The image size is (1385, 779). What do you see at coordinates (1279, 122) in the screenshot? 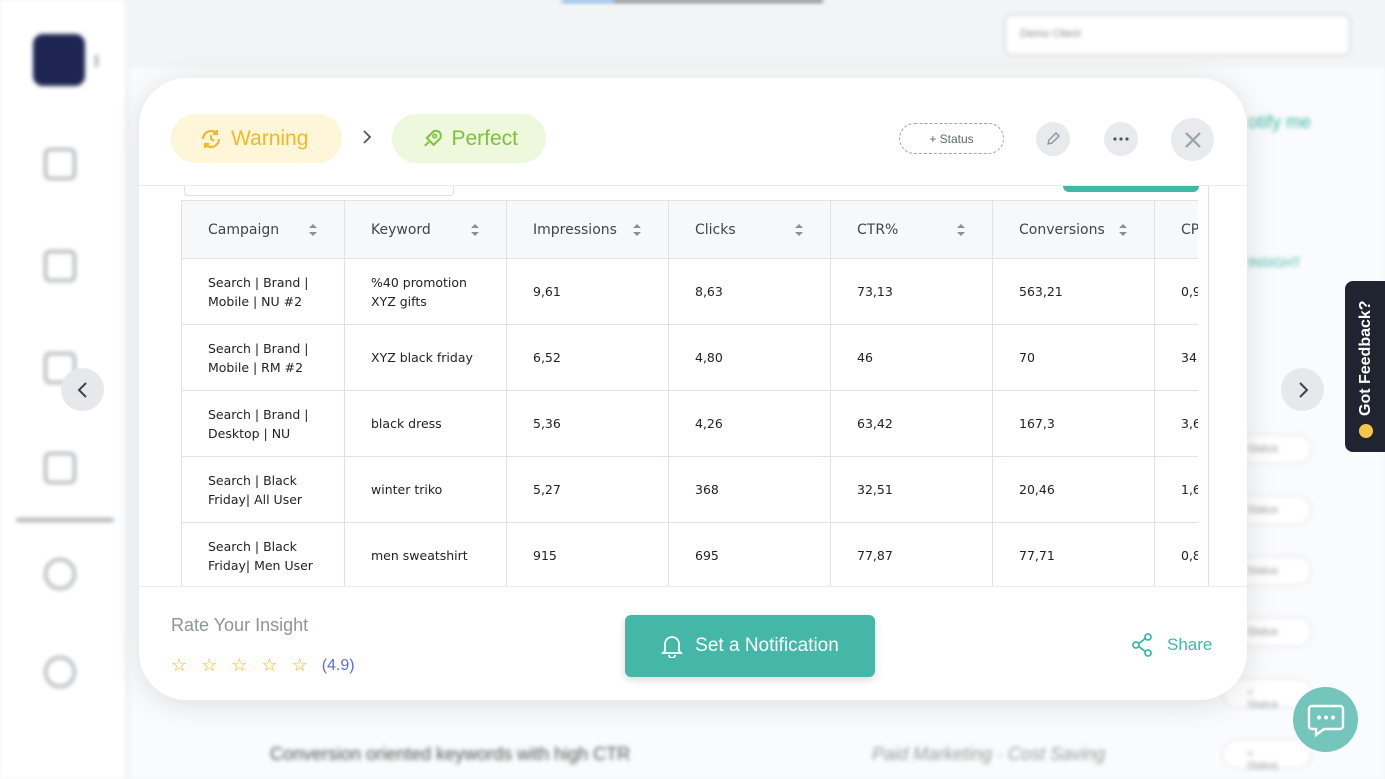
I see `notify-me-link: otify me` at bounding box center [1279, 122].